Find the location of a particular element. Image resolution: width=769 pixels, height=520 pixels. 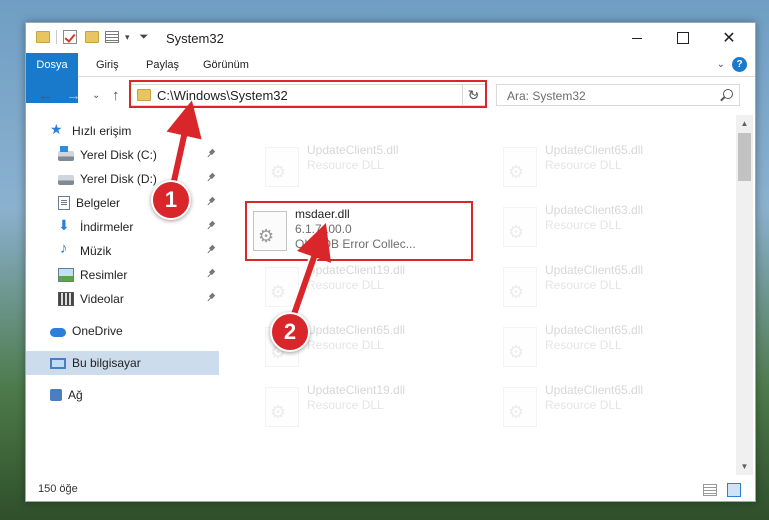

properties-icon is located at coordinates (112, 37).